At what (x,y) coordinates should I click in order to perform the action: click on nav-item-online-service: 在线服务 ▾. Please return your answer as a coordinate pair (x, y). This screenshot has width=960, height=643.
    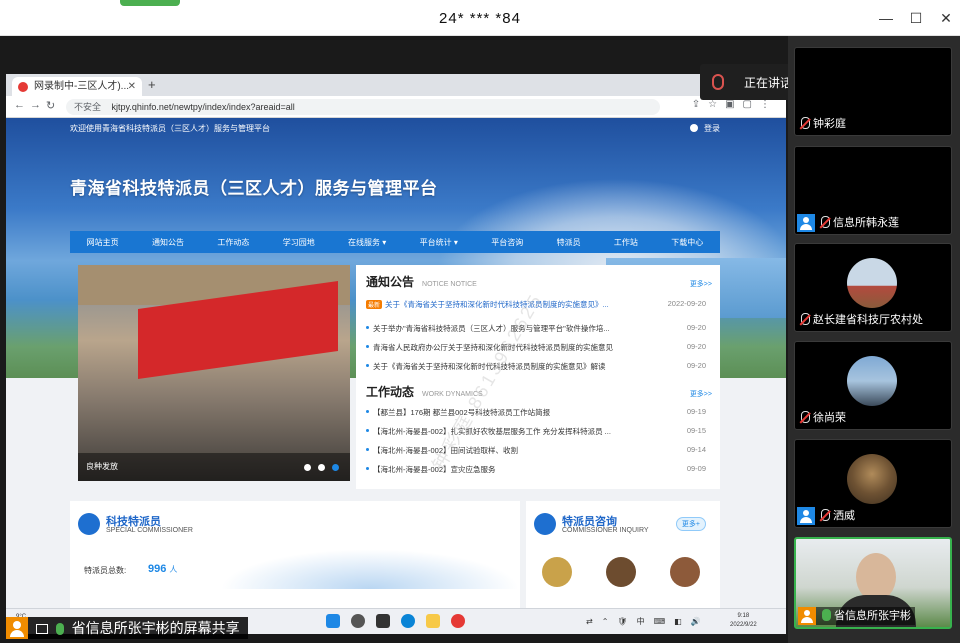
    Looking at the image, I should click on (367, 242).